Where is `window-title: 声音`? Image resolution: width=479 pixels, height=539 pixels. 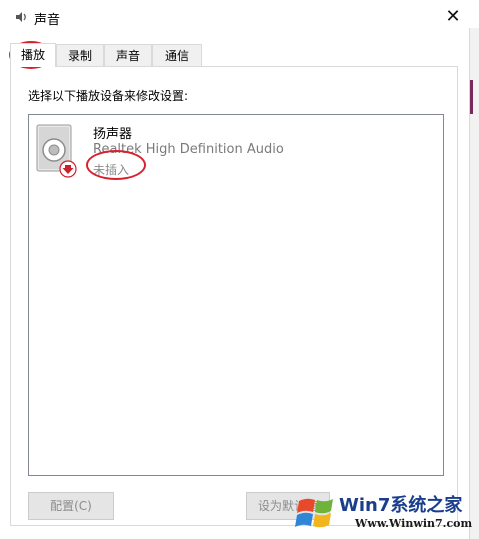 window-title: 声音 is located at coordinates (47, 20).